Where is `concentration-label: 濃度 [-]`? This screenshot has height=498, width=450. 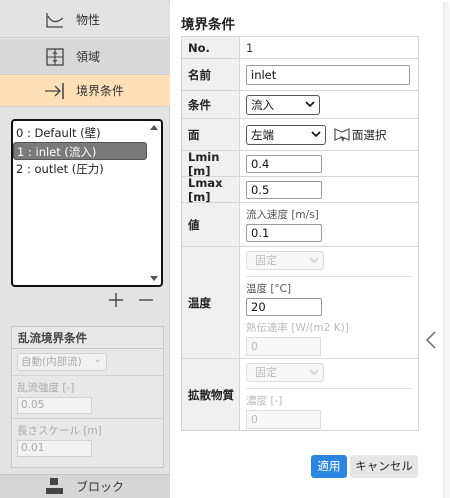
concentration-label: 濃度 [-] is located at coordinates (264, 401).